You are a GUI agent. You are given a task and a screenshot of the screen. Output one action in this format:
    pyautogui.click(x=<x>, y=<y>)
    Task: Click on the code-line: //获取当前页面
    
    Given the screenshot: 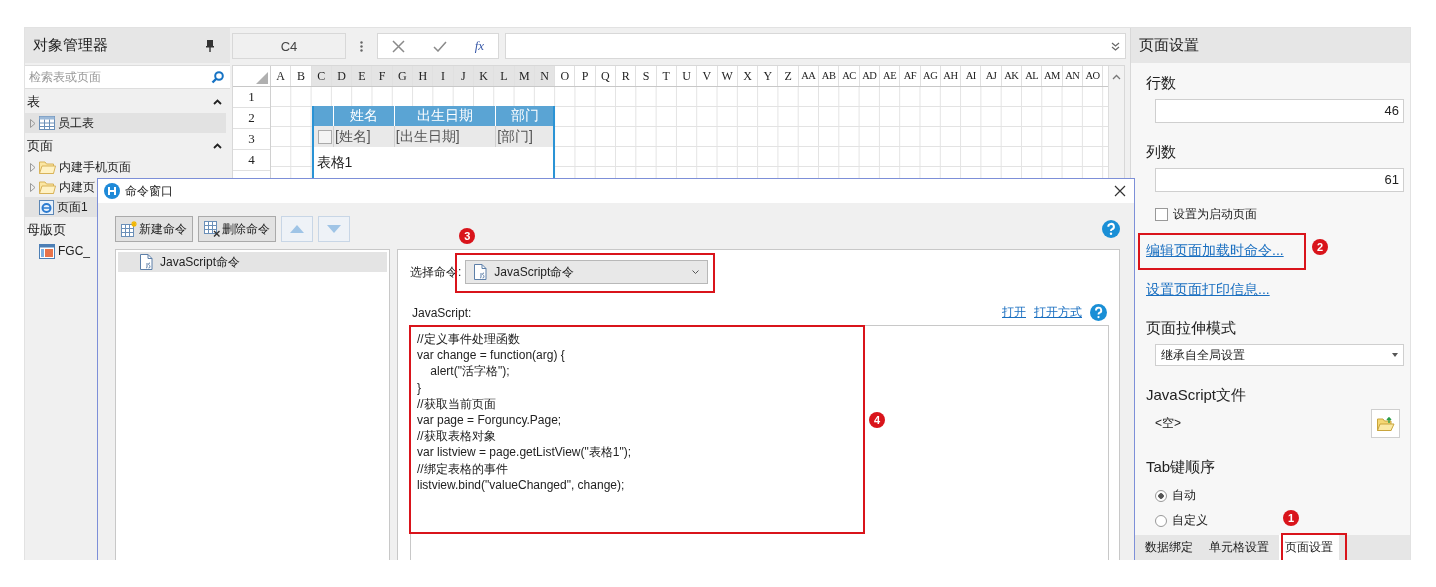 What is the action you would take?
    pyautogui.click(x=456, y=403)
    